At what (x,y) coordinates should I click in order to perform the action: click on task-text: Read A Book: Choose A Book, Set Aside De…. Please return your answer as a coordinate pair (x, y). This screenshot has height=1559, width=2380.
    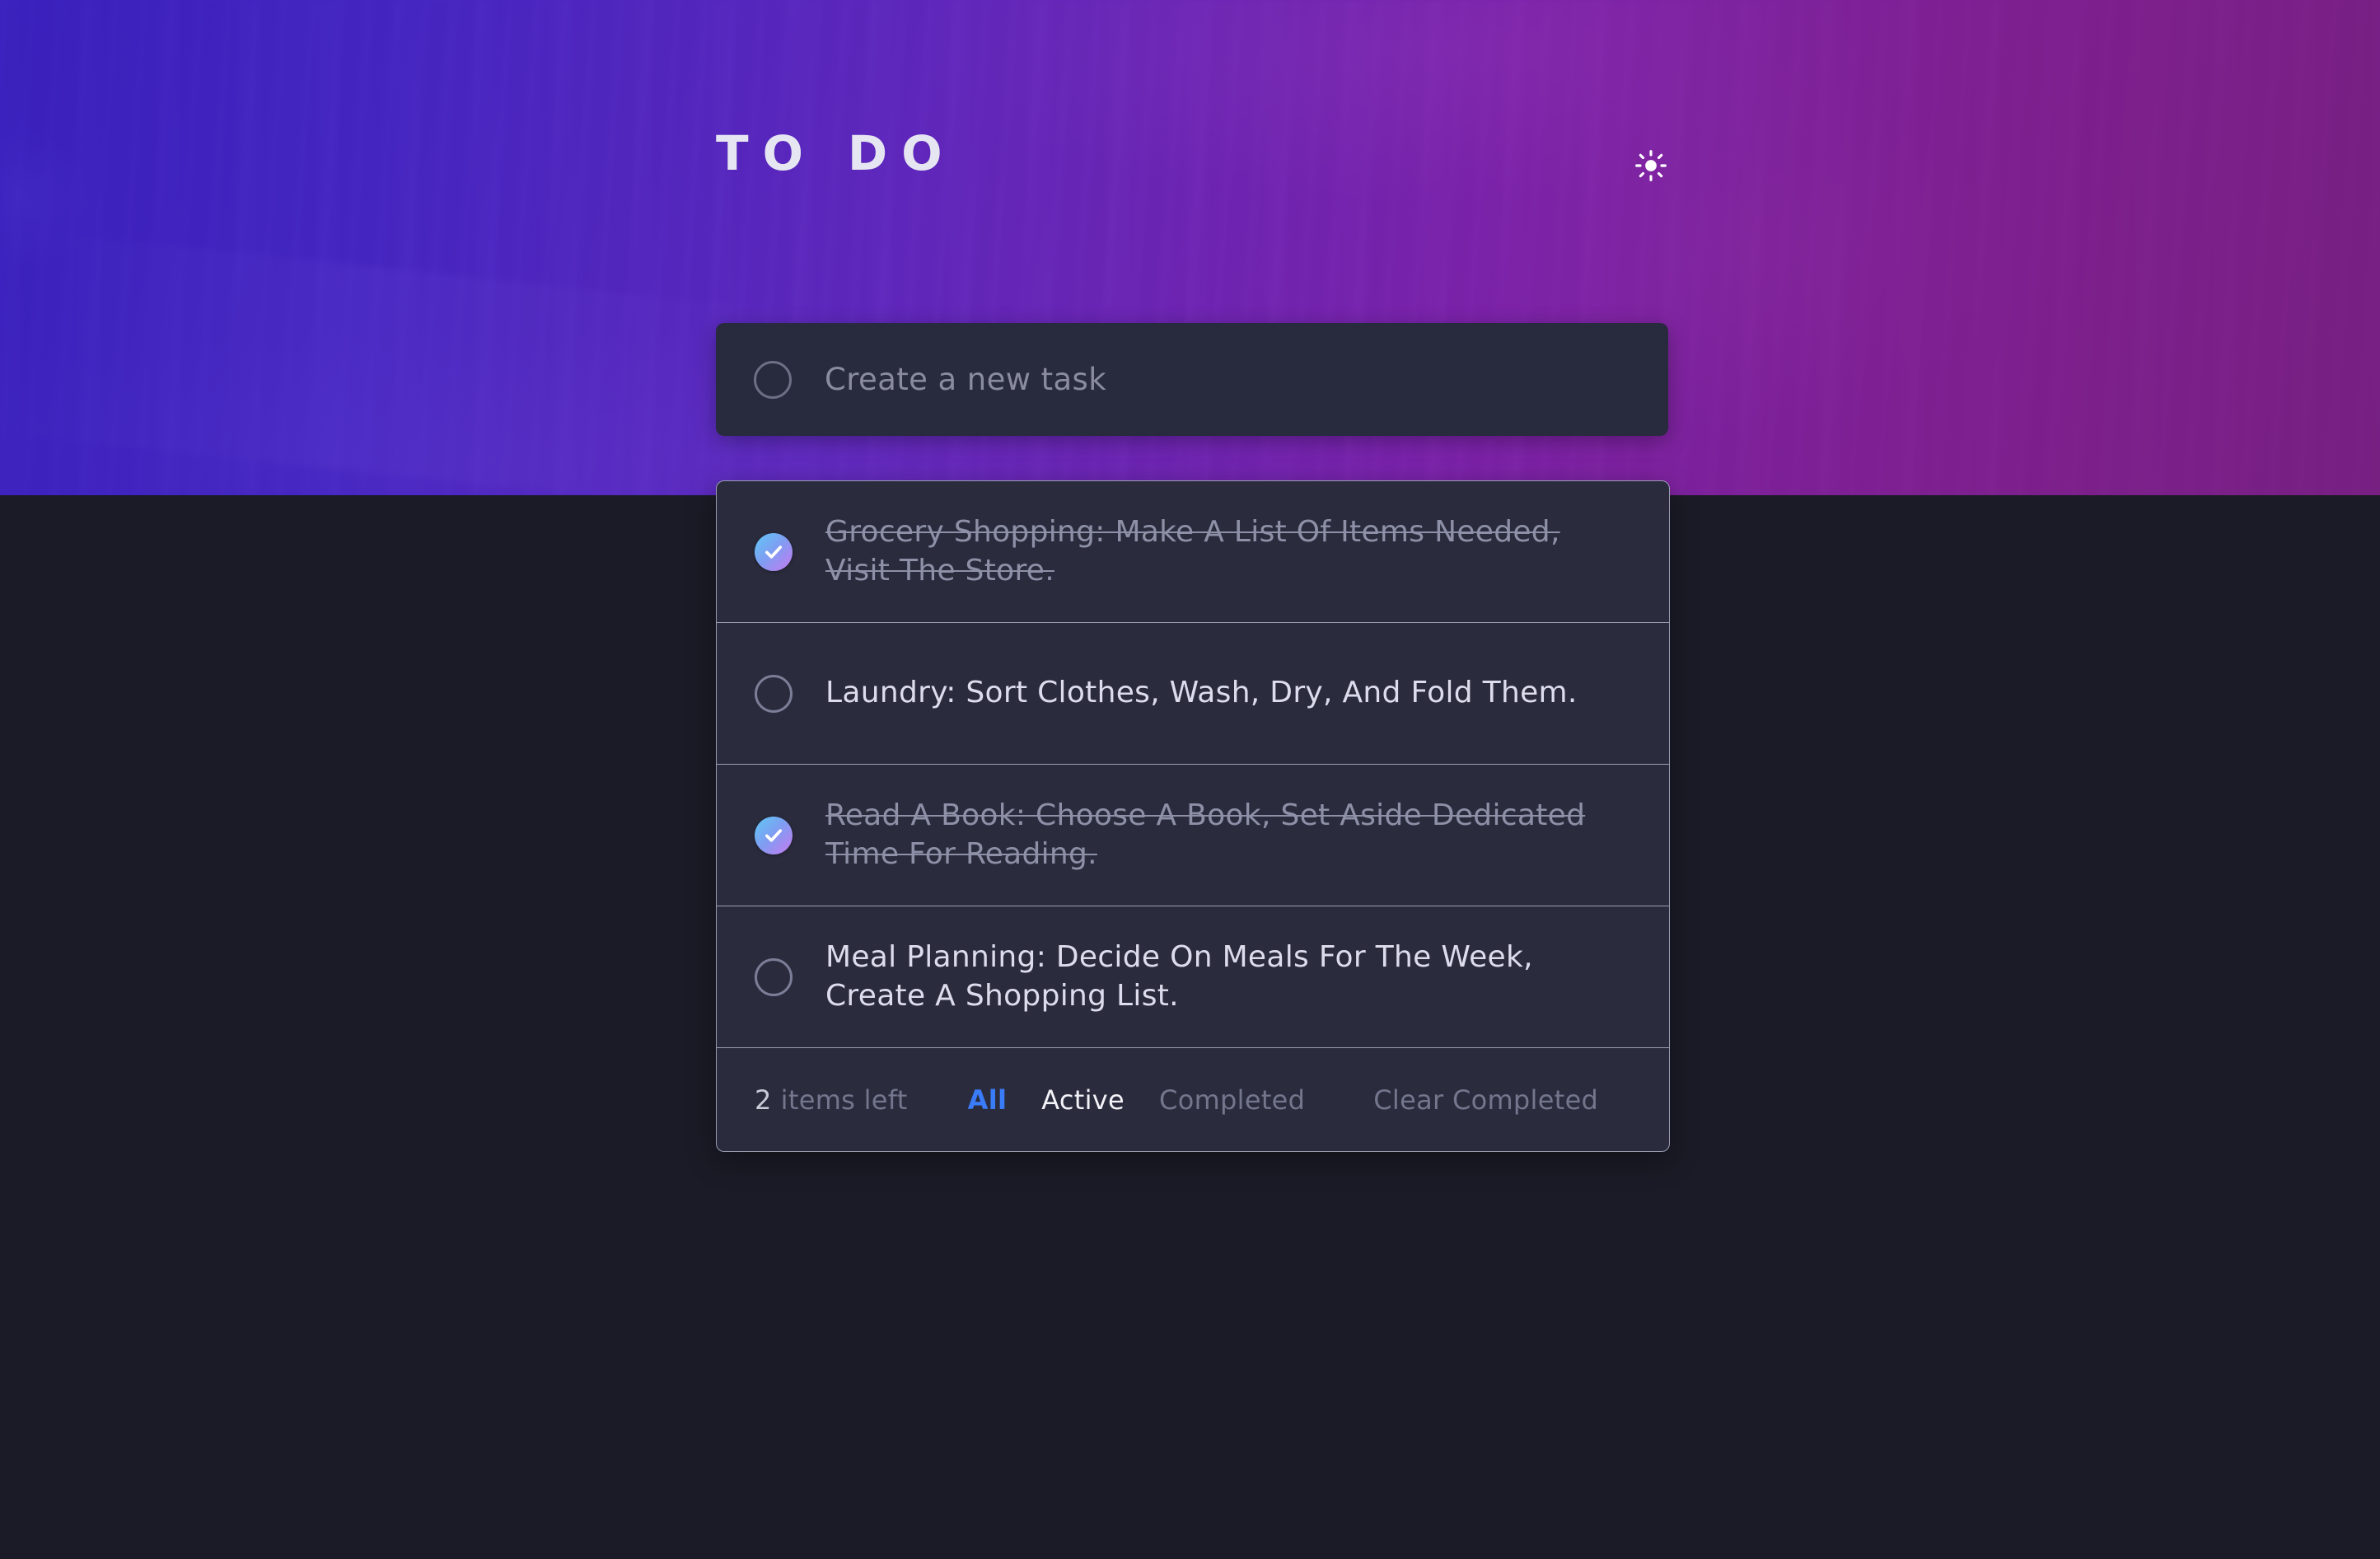
    Looking at the image, I should click on (1205, 834).